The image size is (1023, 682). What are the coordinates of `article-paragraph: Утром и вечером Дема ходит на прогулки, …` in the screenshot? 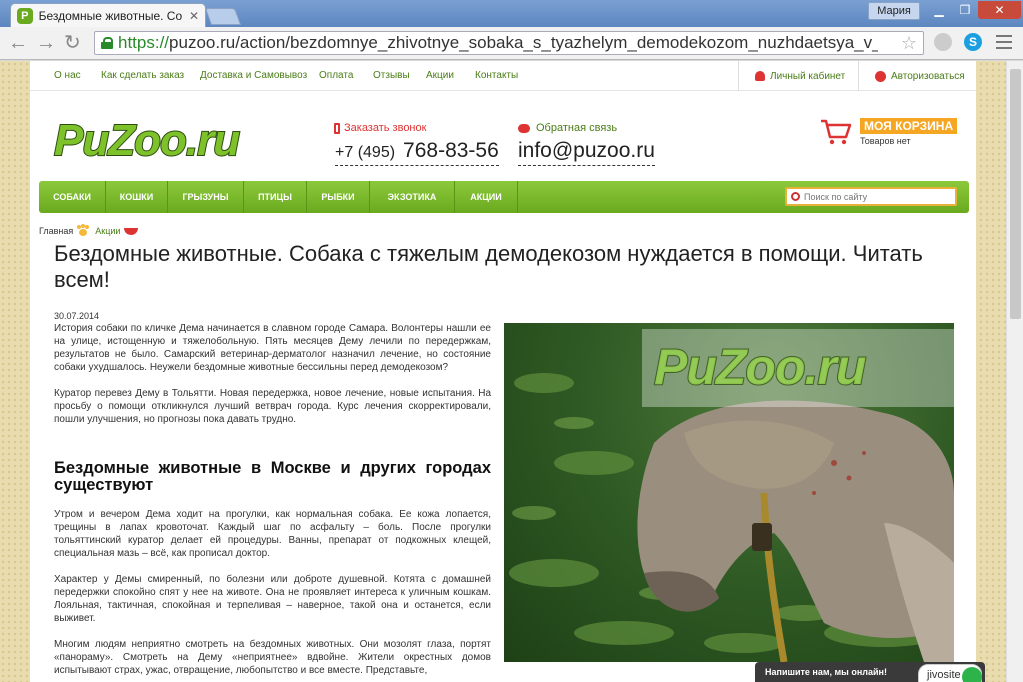 It's located at (272, 534).